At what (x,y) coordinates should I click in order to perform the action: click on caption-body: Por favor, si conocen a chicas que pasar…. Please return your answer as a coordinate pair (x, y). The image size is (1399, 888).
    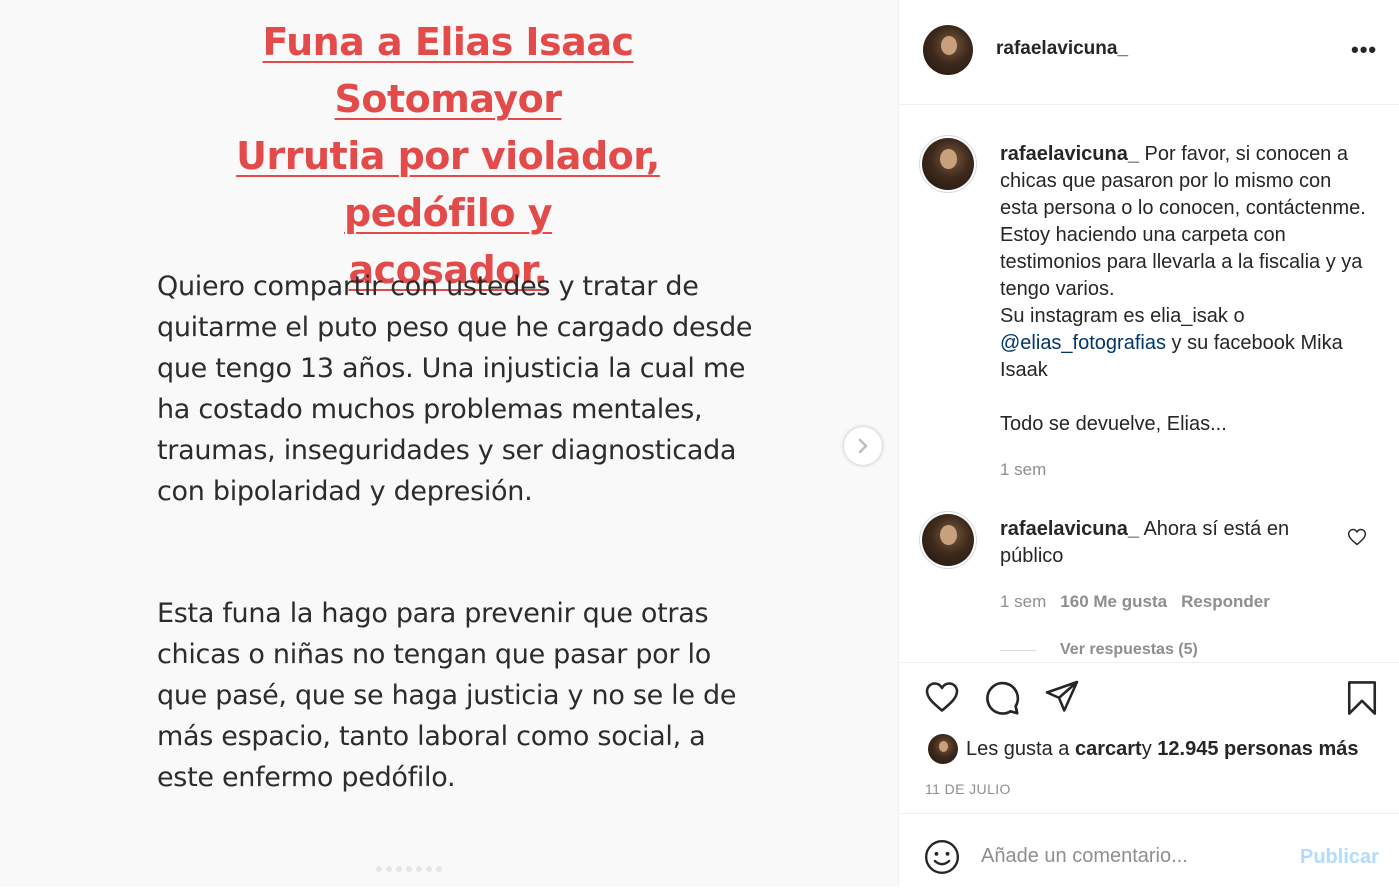
    Looking at the image, I should click on (1183, 221).